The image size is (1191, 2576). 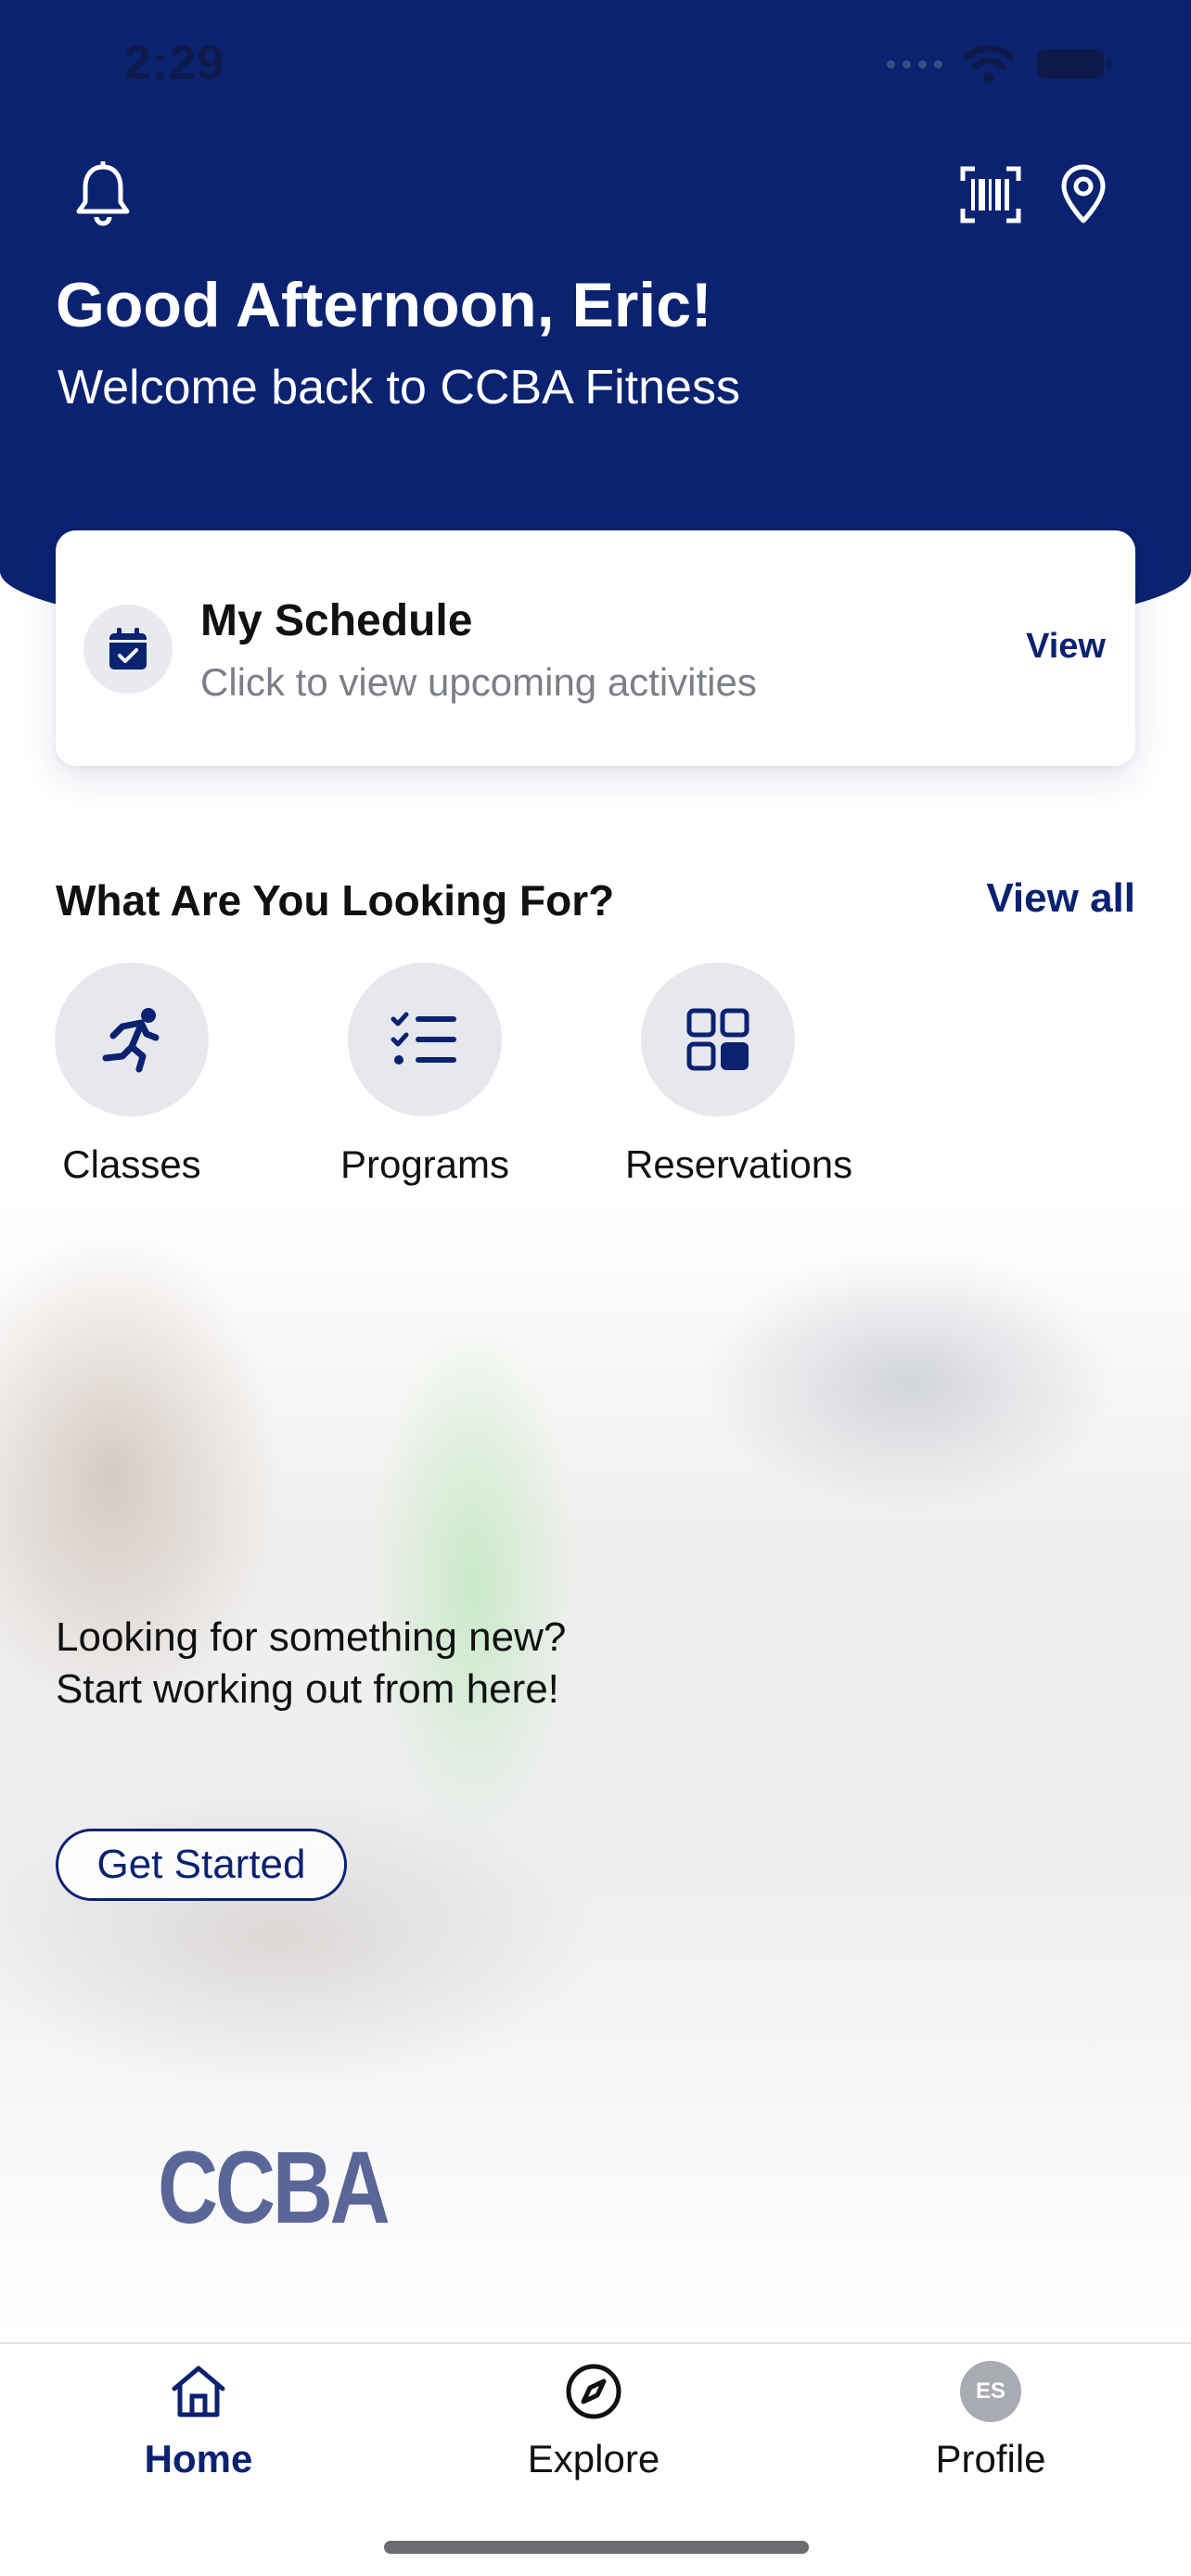 What do you see at coordinates (132, 1164) in the screenshot?
I see `category-label: Classes` at bounding box center [132, 1164].